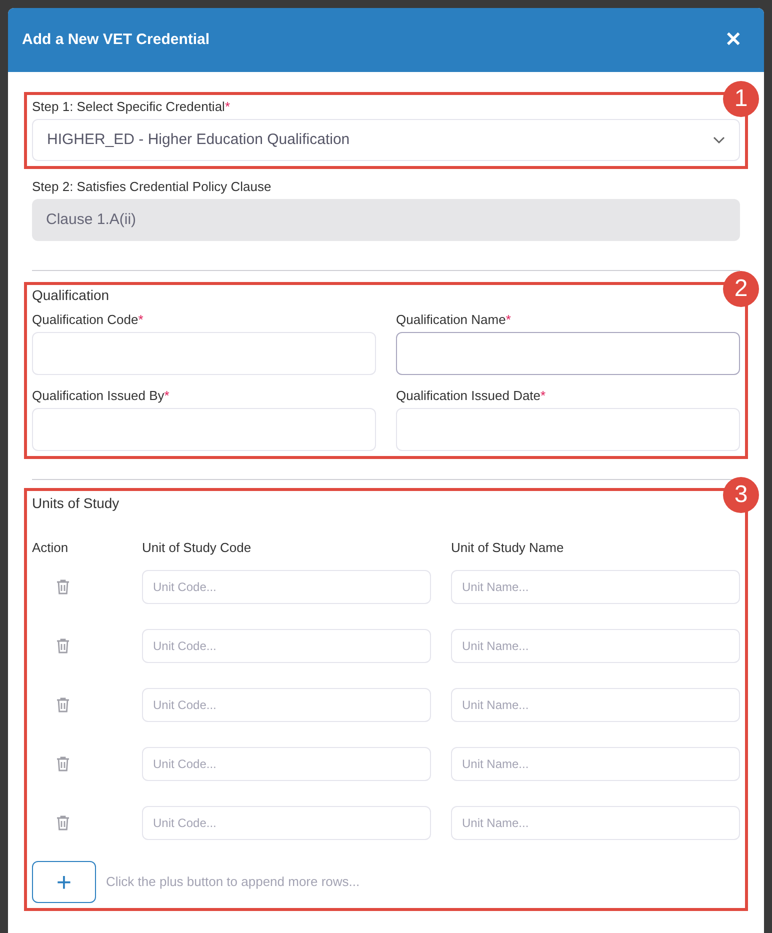 The image size is (772, 933). What do you see at coordinates (741, 495) in the screenshot?
I see `annotation-number: 3` at bounding box center [741, 495].